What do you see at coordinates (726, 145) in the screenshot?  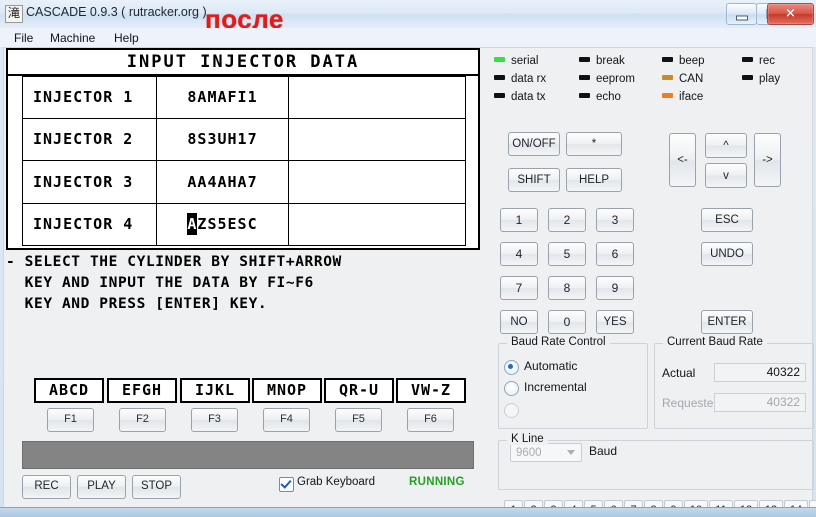 I see `arrow-up-button: ^` at bounding box center [726, 145].